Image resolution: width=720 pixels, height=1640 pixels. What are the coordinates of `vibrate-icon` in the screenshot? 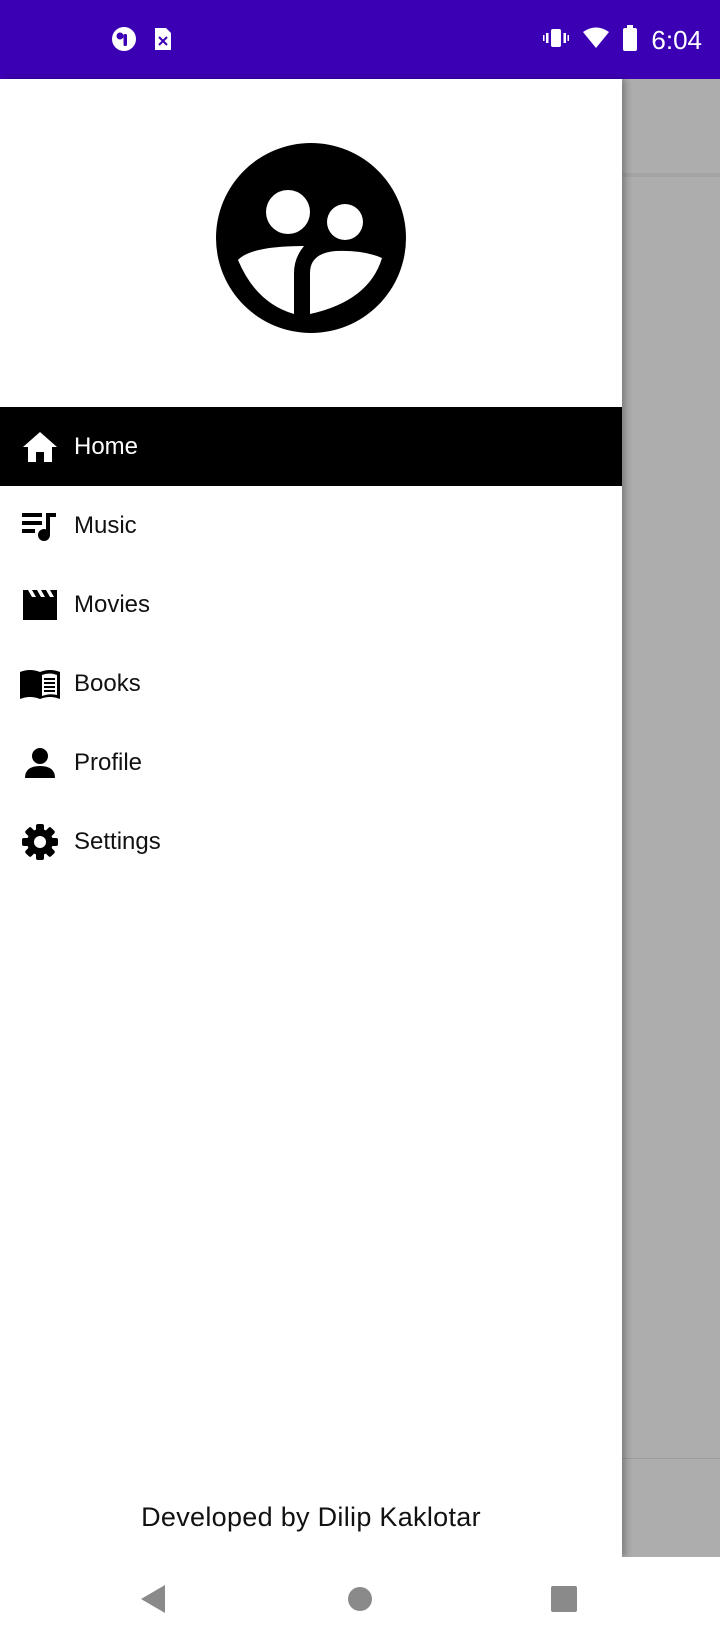 It's located at (556, 40).